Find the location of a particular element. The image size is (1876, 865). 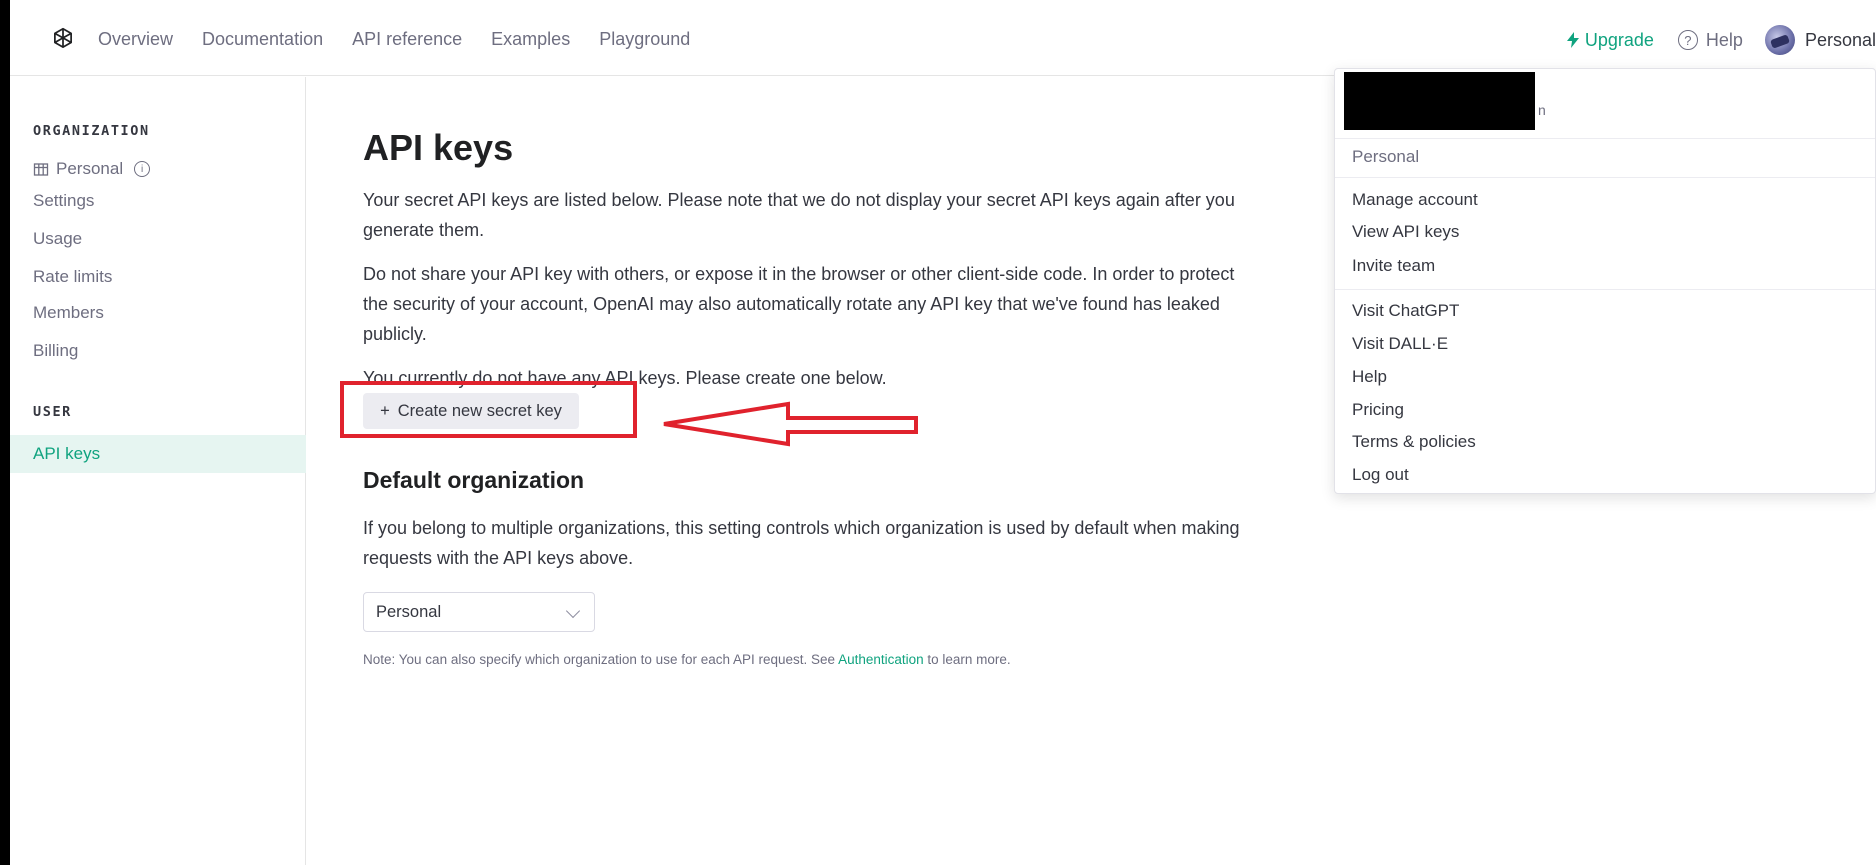

upgrade-link: Upgrade is located at coordinates (1610, 40).